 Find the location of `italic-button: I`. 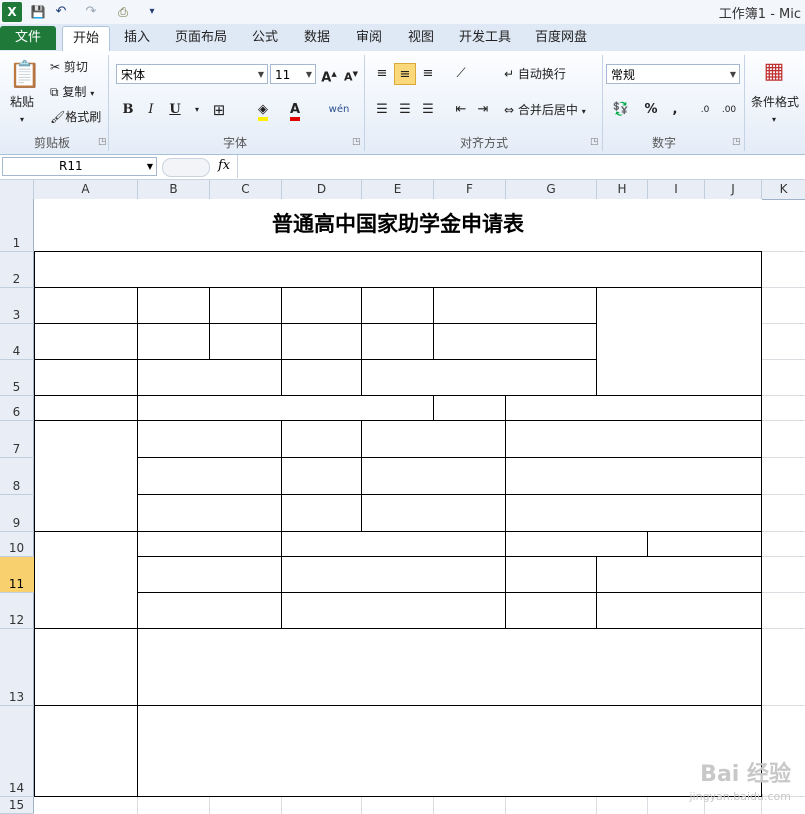

italic-button: I is located at coordinates (151, 110).